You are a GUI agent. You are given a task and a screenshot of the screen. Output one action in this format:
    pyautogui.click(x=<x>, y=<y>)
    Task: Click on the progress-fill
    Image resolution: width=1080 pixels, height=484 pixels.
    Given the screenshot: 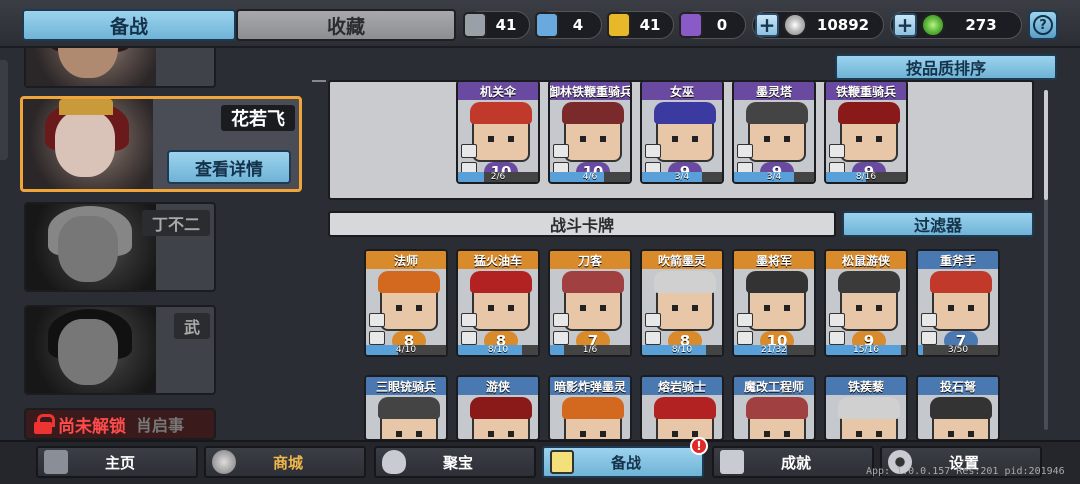 What is the action you would take?
    pyautogui.click(x=557, y=350)
    